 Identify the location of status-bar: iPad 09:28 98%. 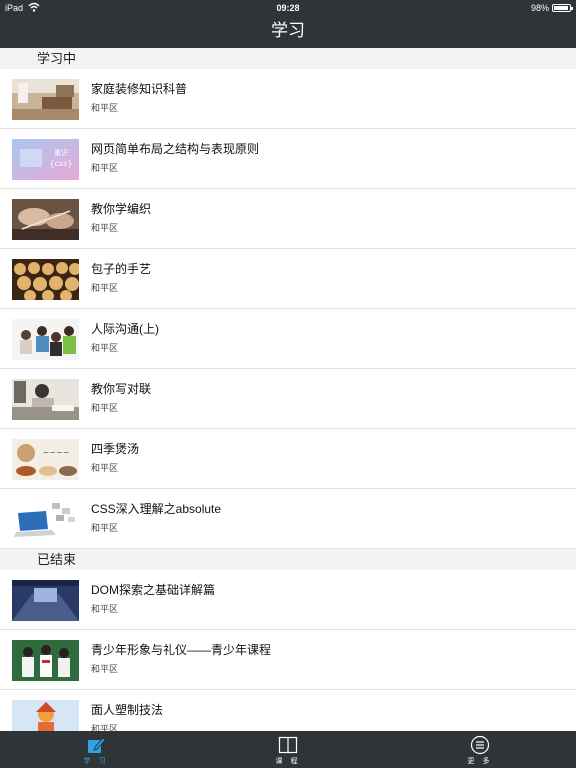
(288, 8).